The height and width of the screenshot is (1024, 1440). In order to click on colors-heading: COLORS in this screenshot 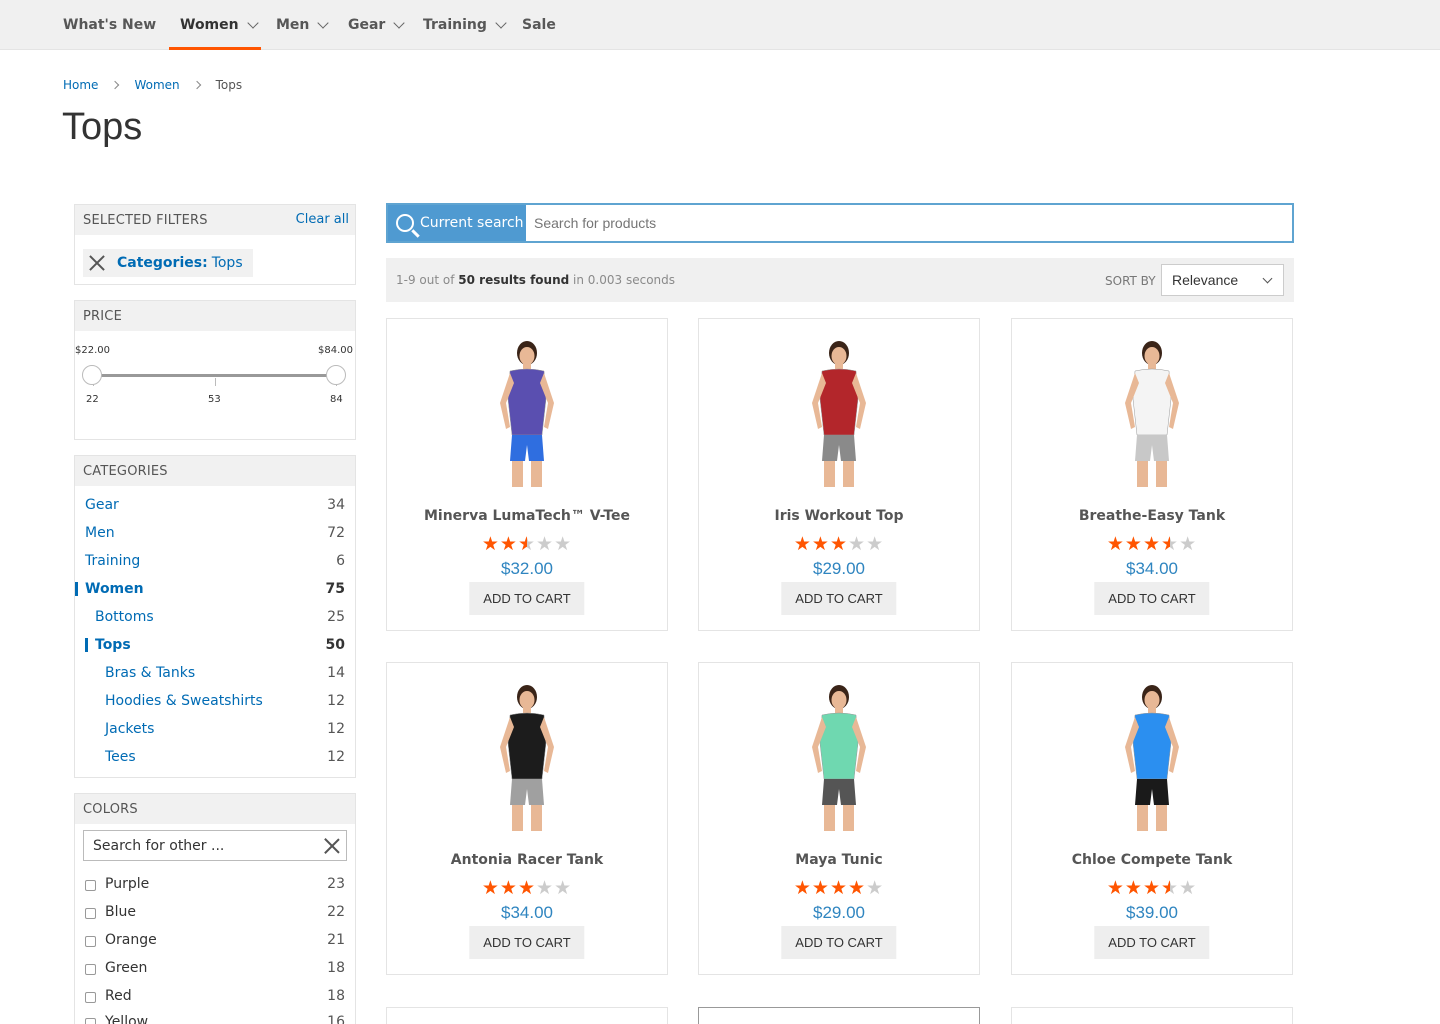, I will do `click(215, 809)`.